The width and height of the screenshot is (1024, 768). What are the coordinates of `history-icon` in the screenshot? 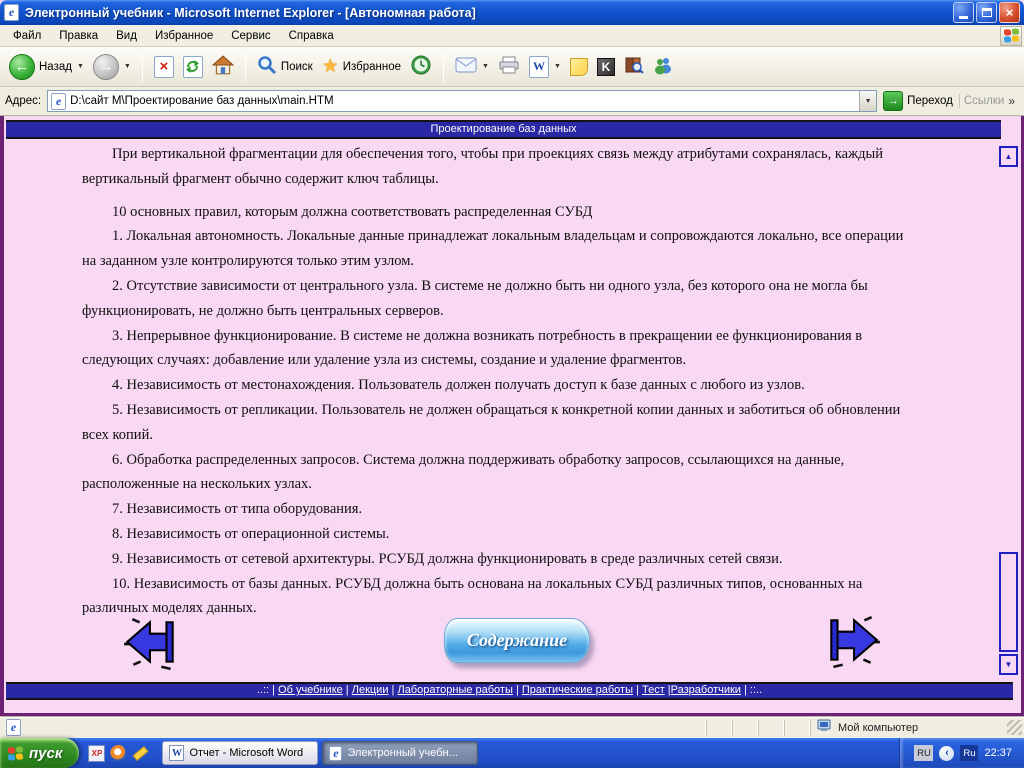 It's located at (421, 66).